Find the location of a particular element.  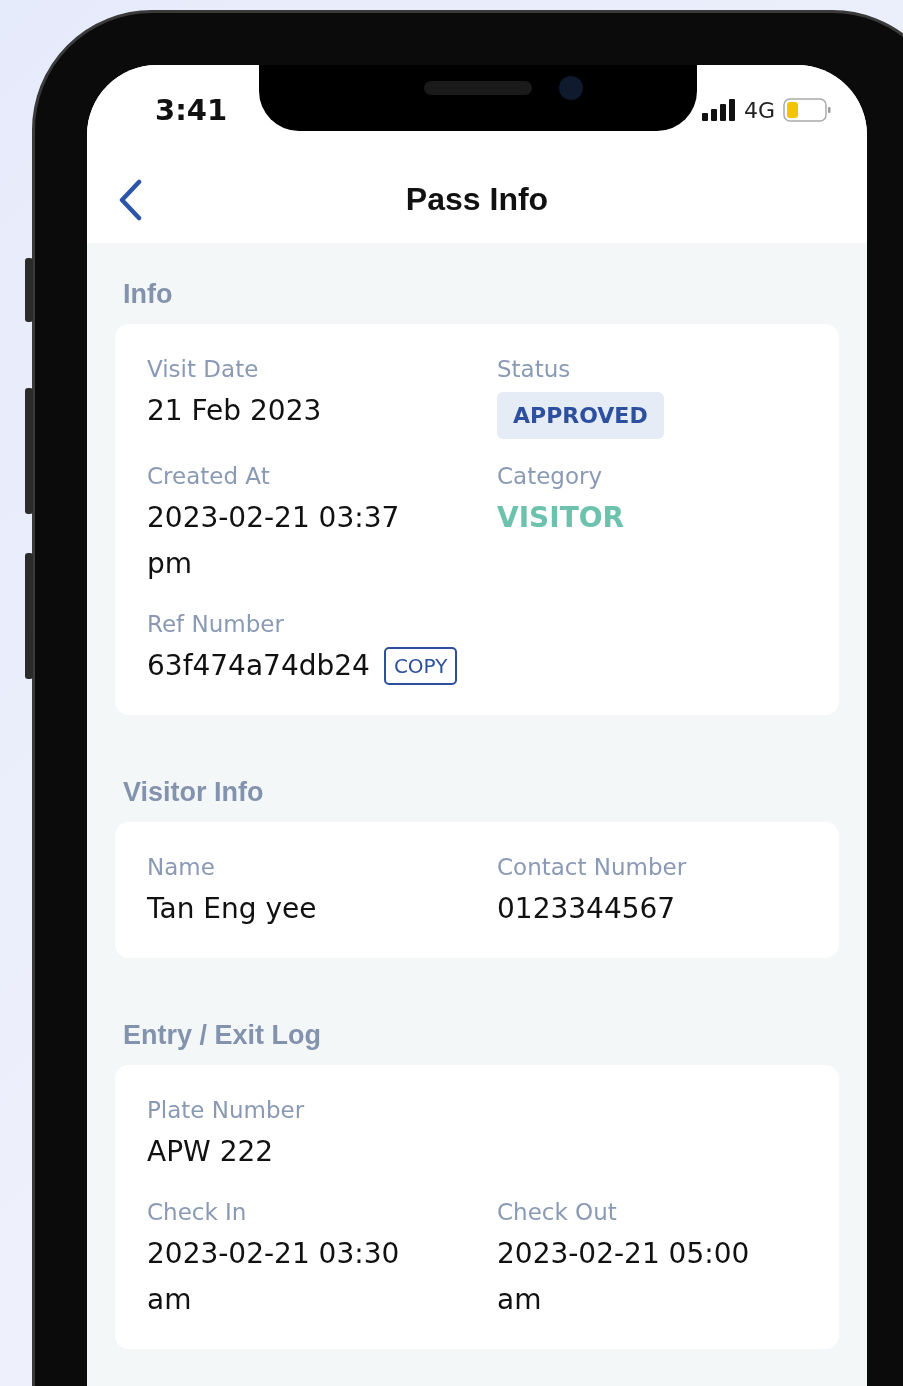

field-label: Category is located at coordinates (550, 476).